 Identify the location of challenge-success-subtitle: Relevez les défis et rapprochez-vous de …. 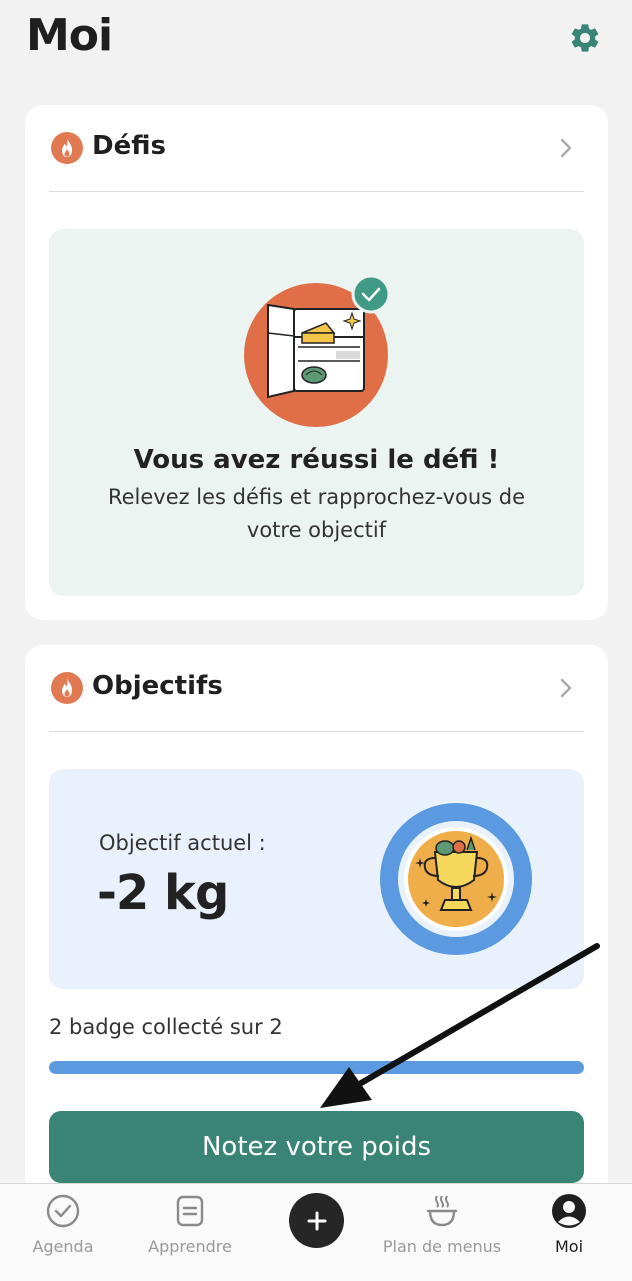
(316, 513).